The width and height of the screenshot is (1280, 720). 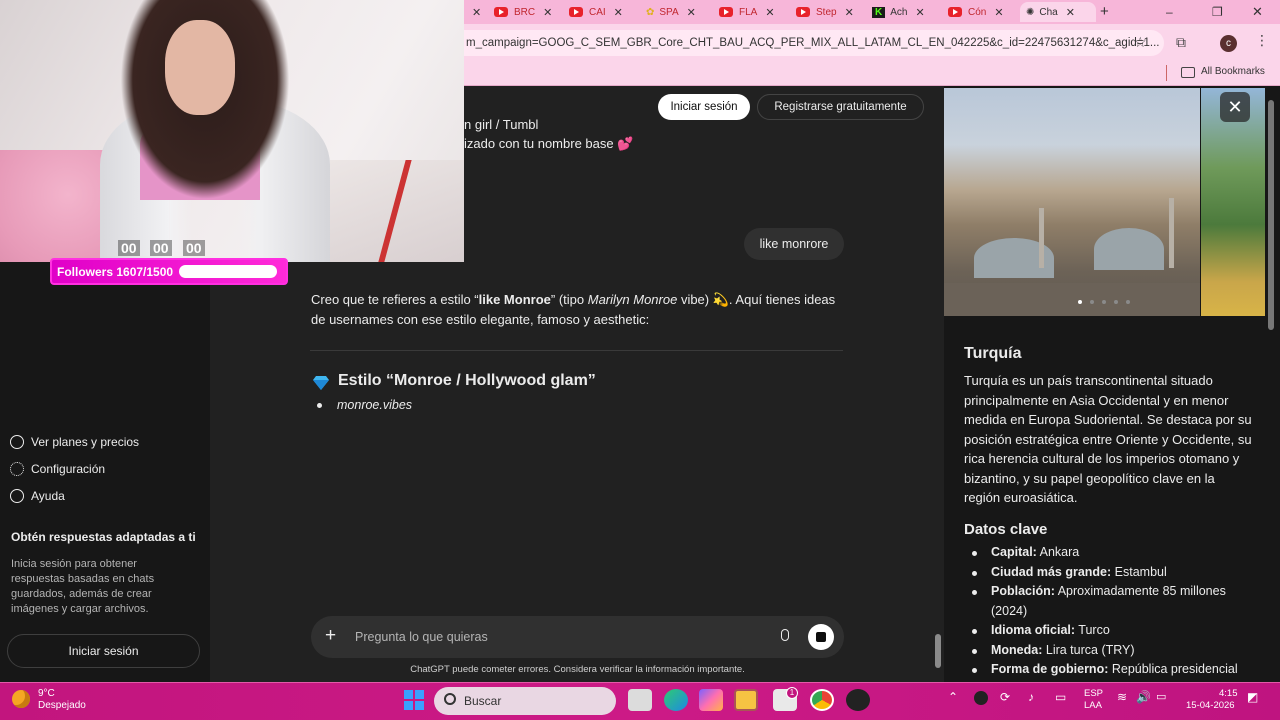 I want to click on followers-goal-bar: Followers 1607/1500, so click(x=169, y=271).